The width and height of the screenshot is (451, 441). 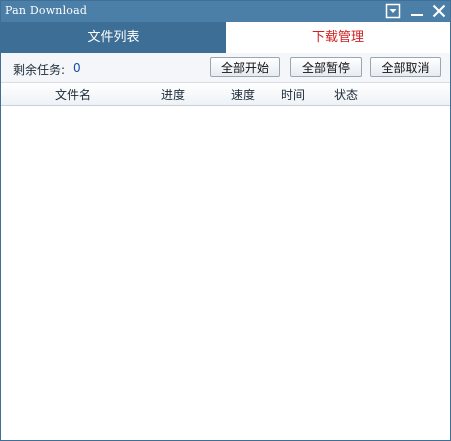 I want to click on close-icon, so click(x=439, y=11).